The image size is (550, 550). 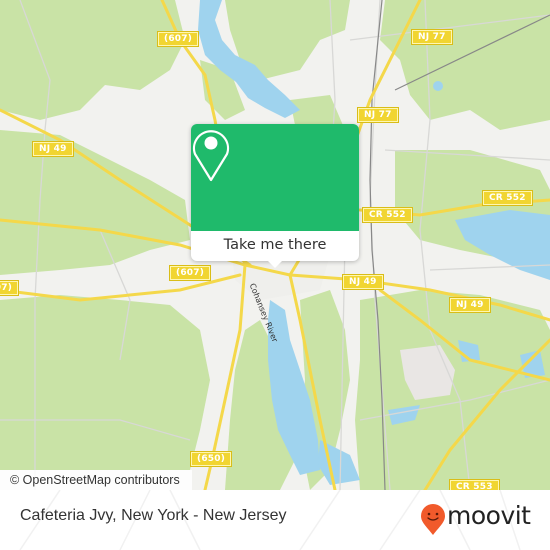 What do you see at coordinates (474, 484) in the screenshot?
I see `road-shield-cr553: CR 553` at bounding box center [474, 484].